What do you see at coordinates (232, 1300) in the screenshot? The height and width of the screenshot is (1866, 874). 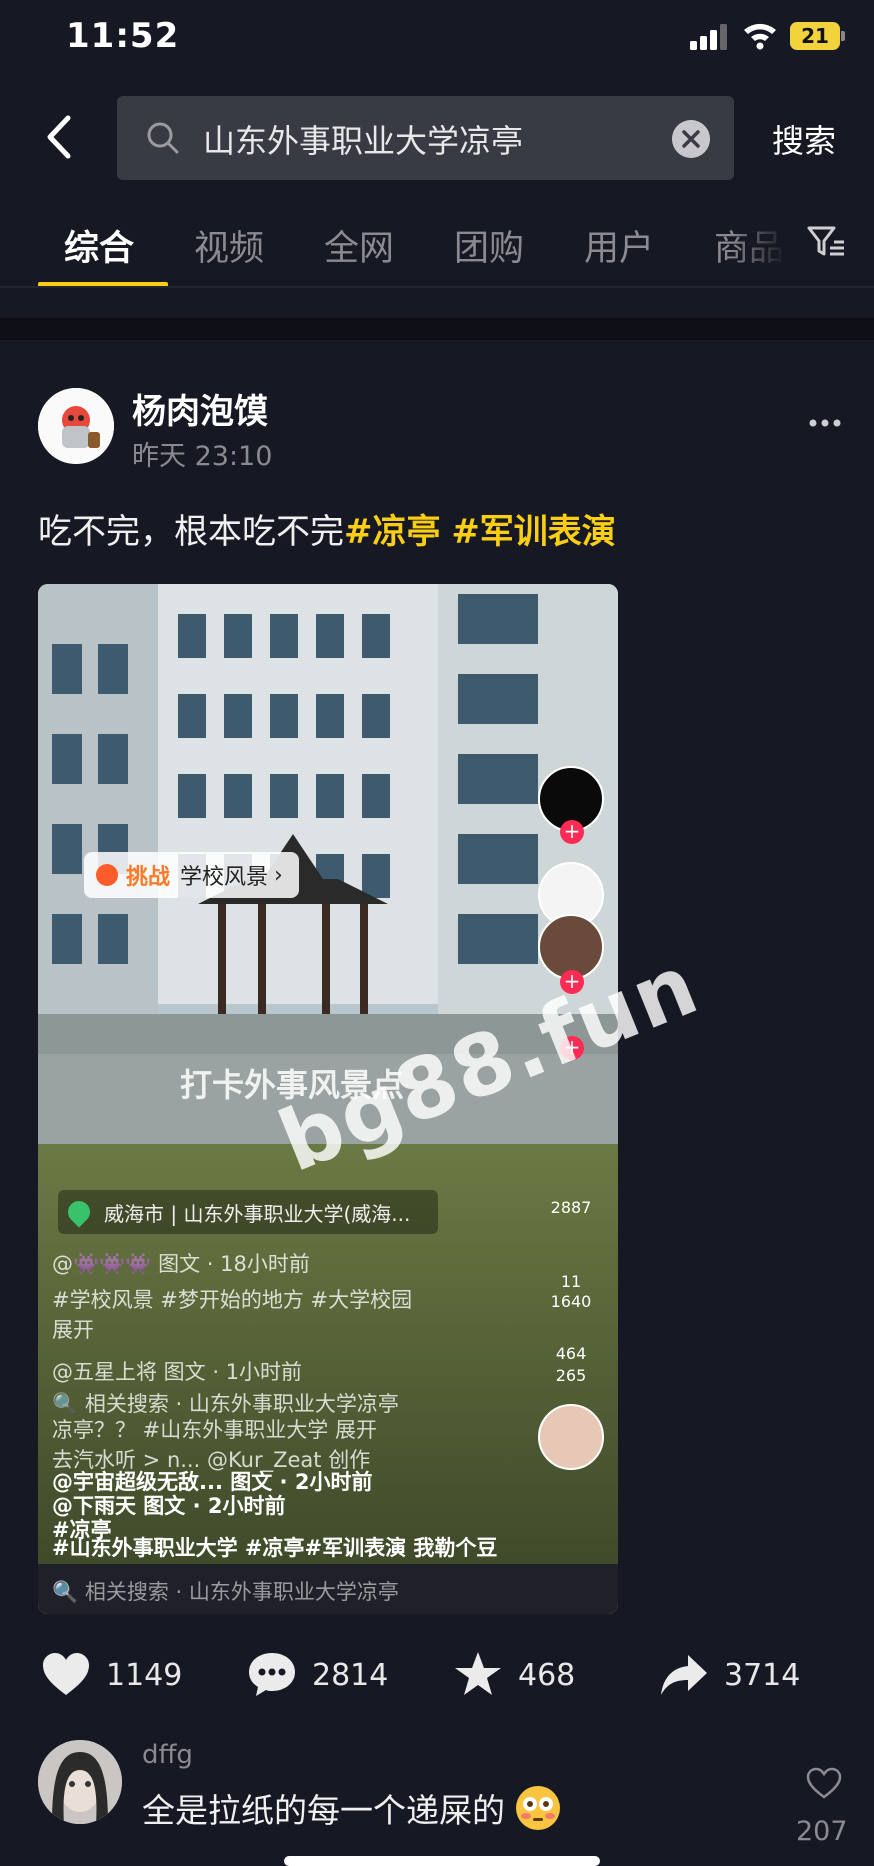 I see `video-line-2: #学校风景 #梦开始的地方 #大学校园` at bounding box center [232, 1300].